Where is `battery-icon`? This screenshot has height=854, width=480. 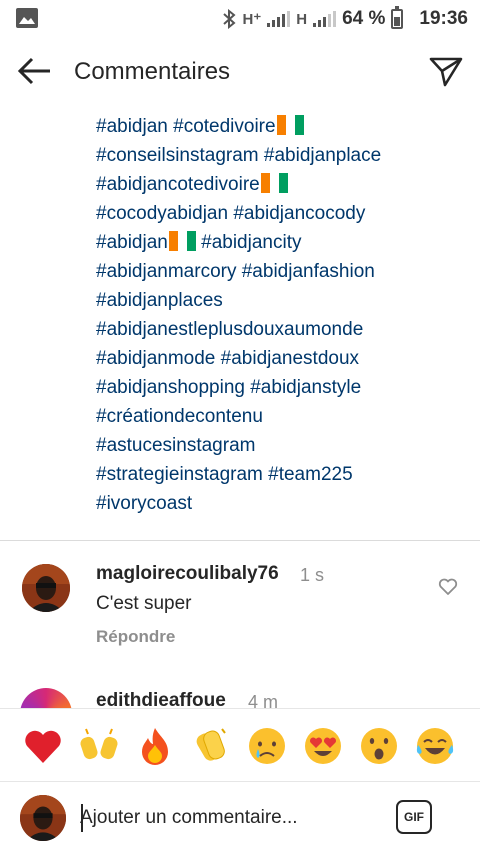
battery-icon is located at coordinates (397, 17).